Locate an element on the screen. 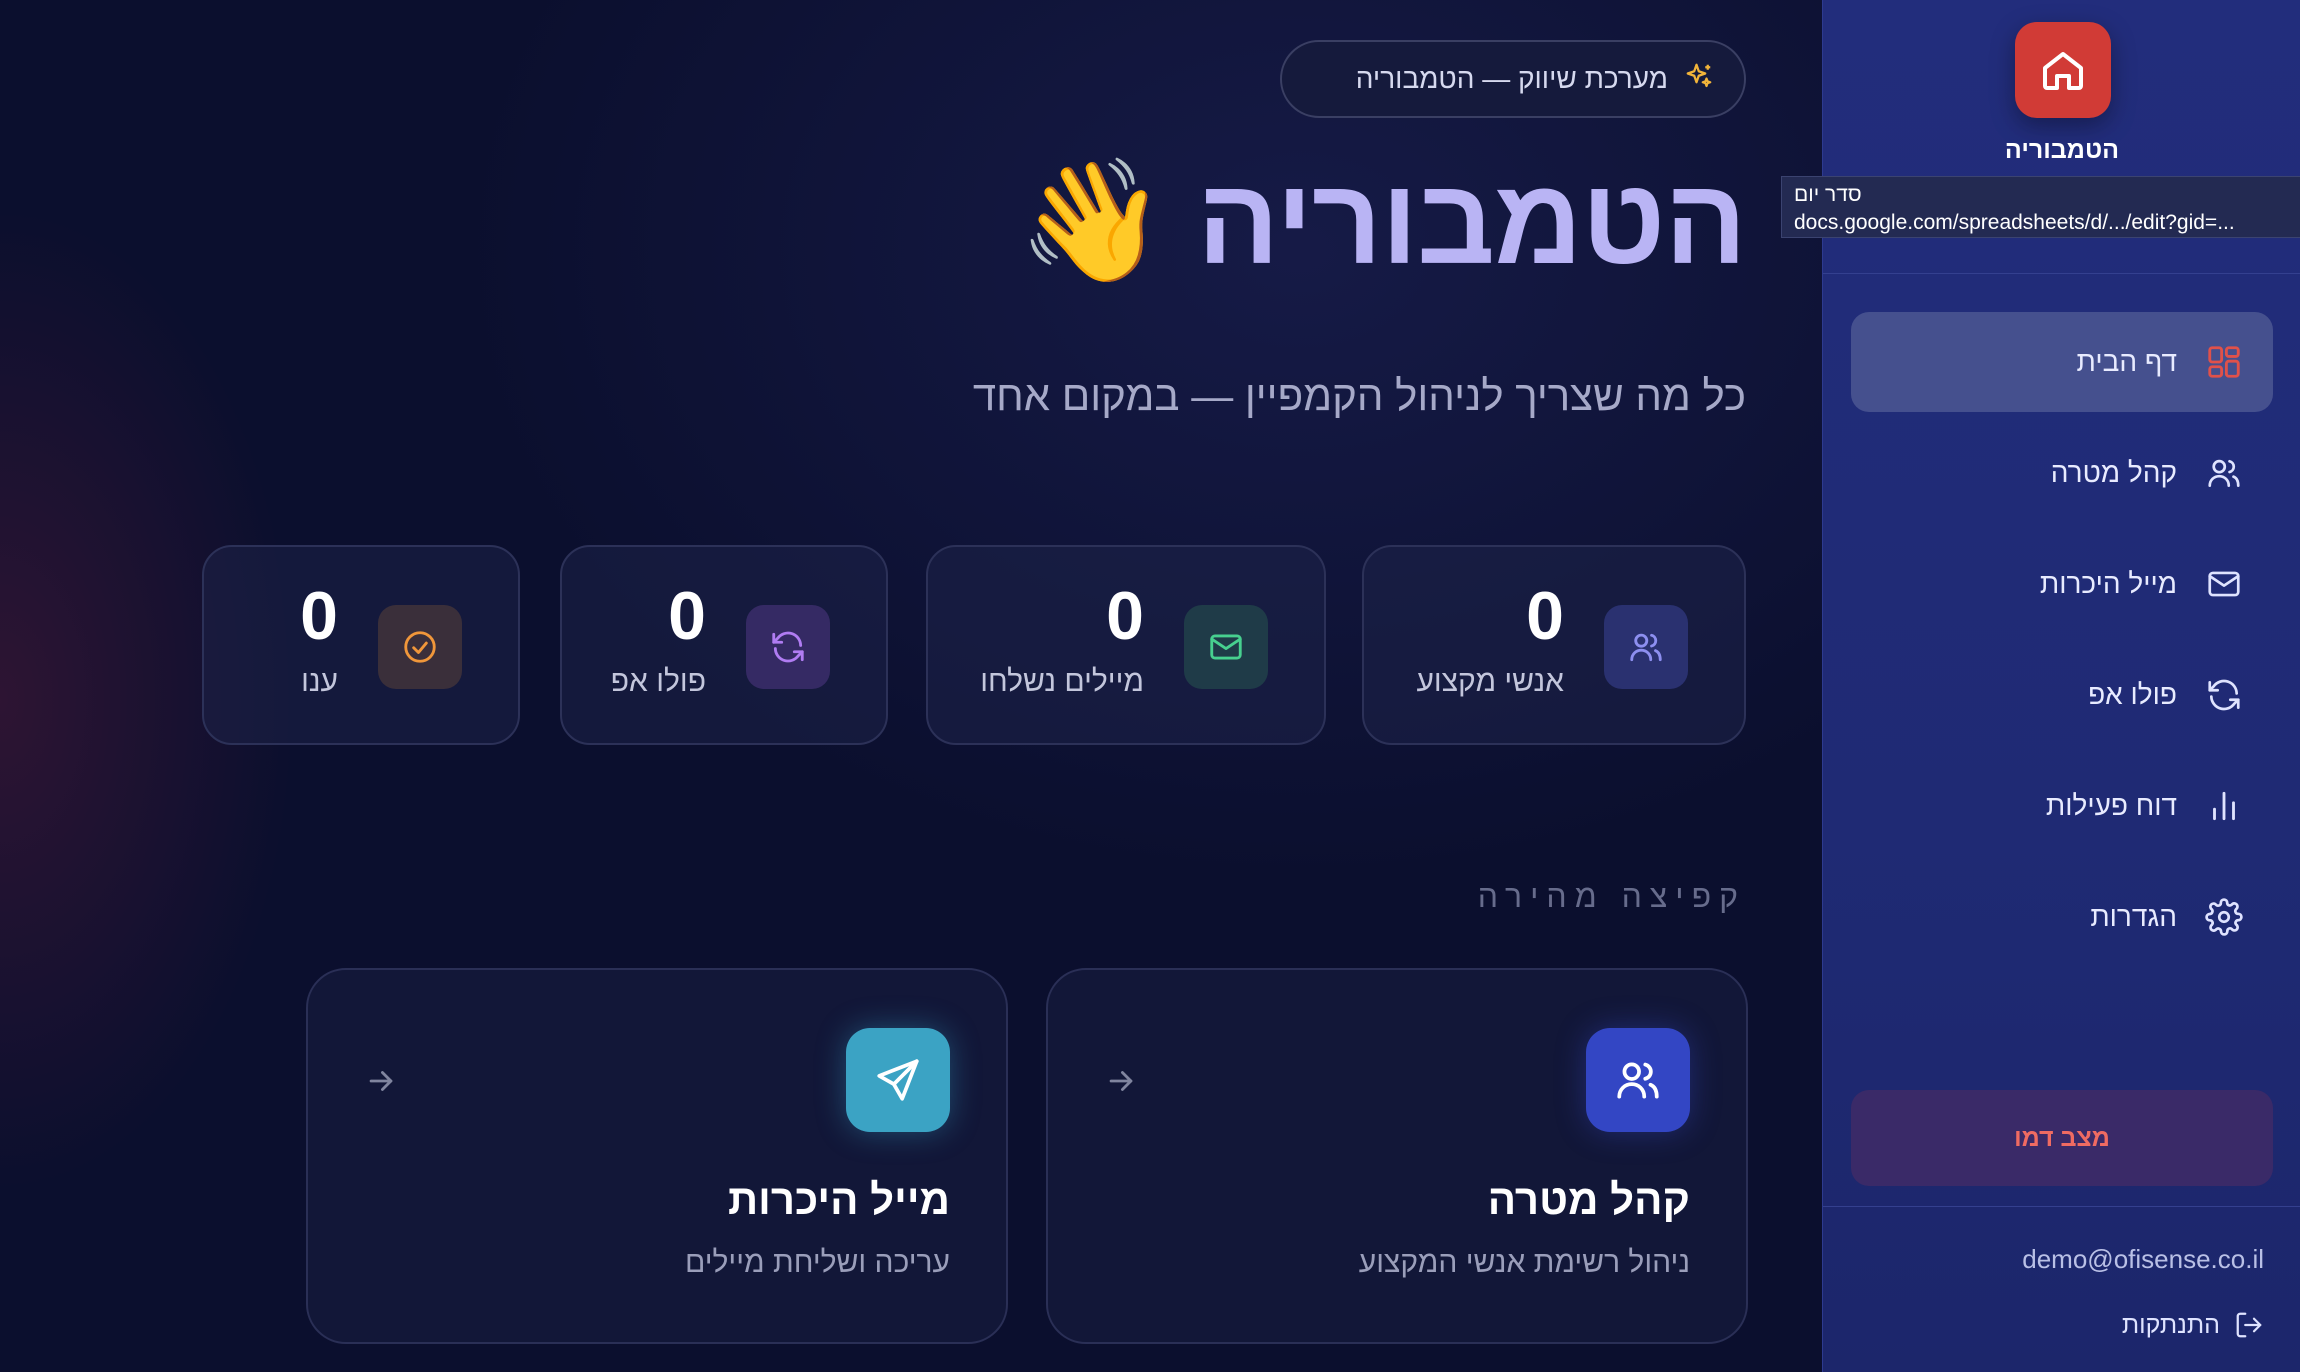  user-email: demo@ofisense.co.il is located at coordinates (2143, 1259).